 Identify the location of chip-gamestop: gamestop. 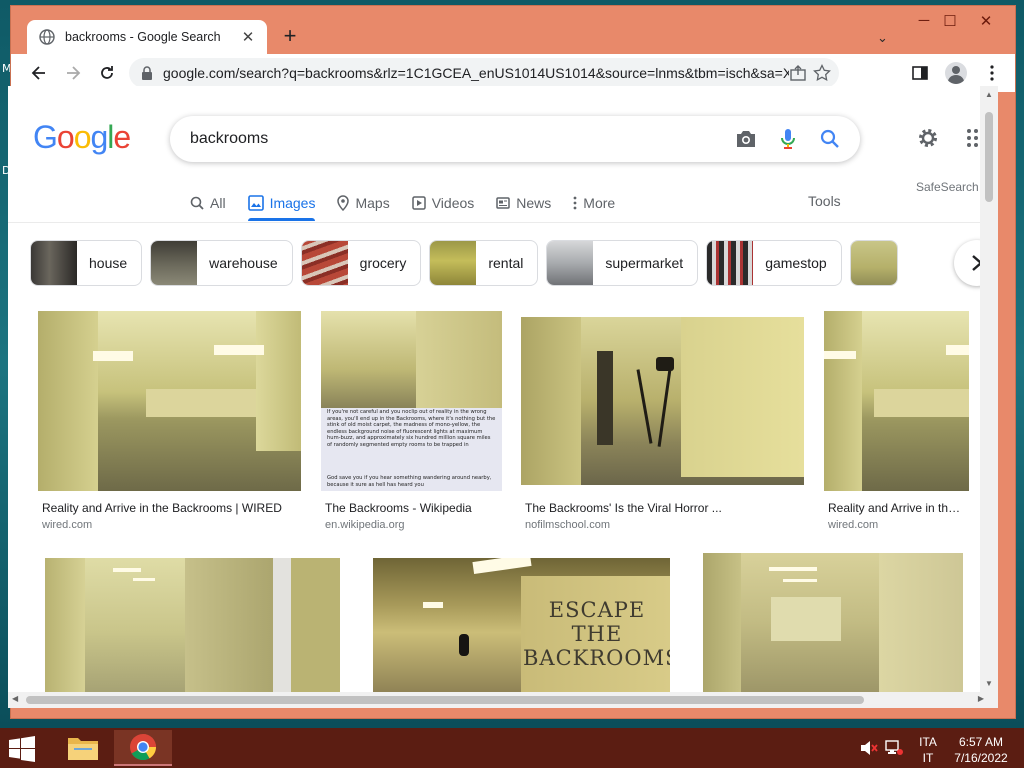
(774, 263).